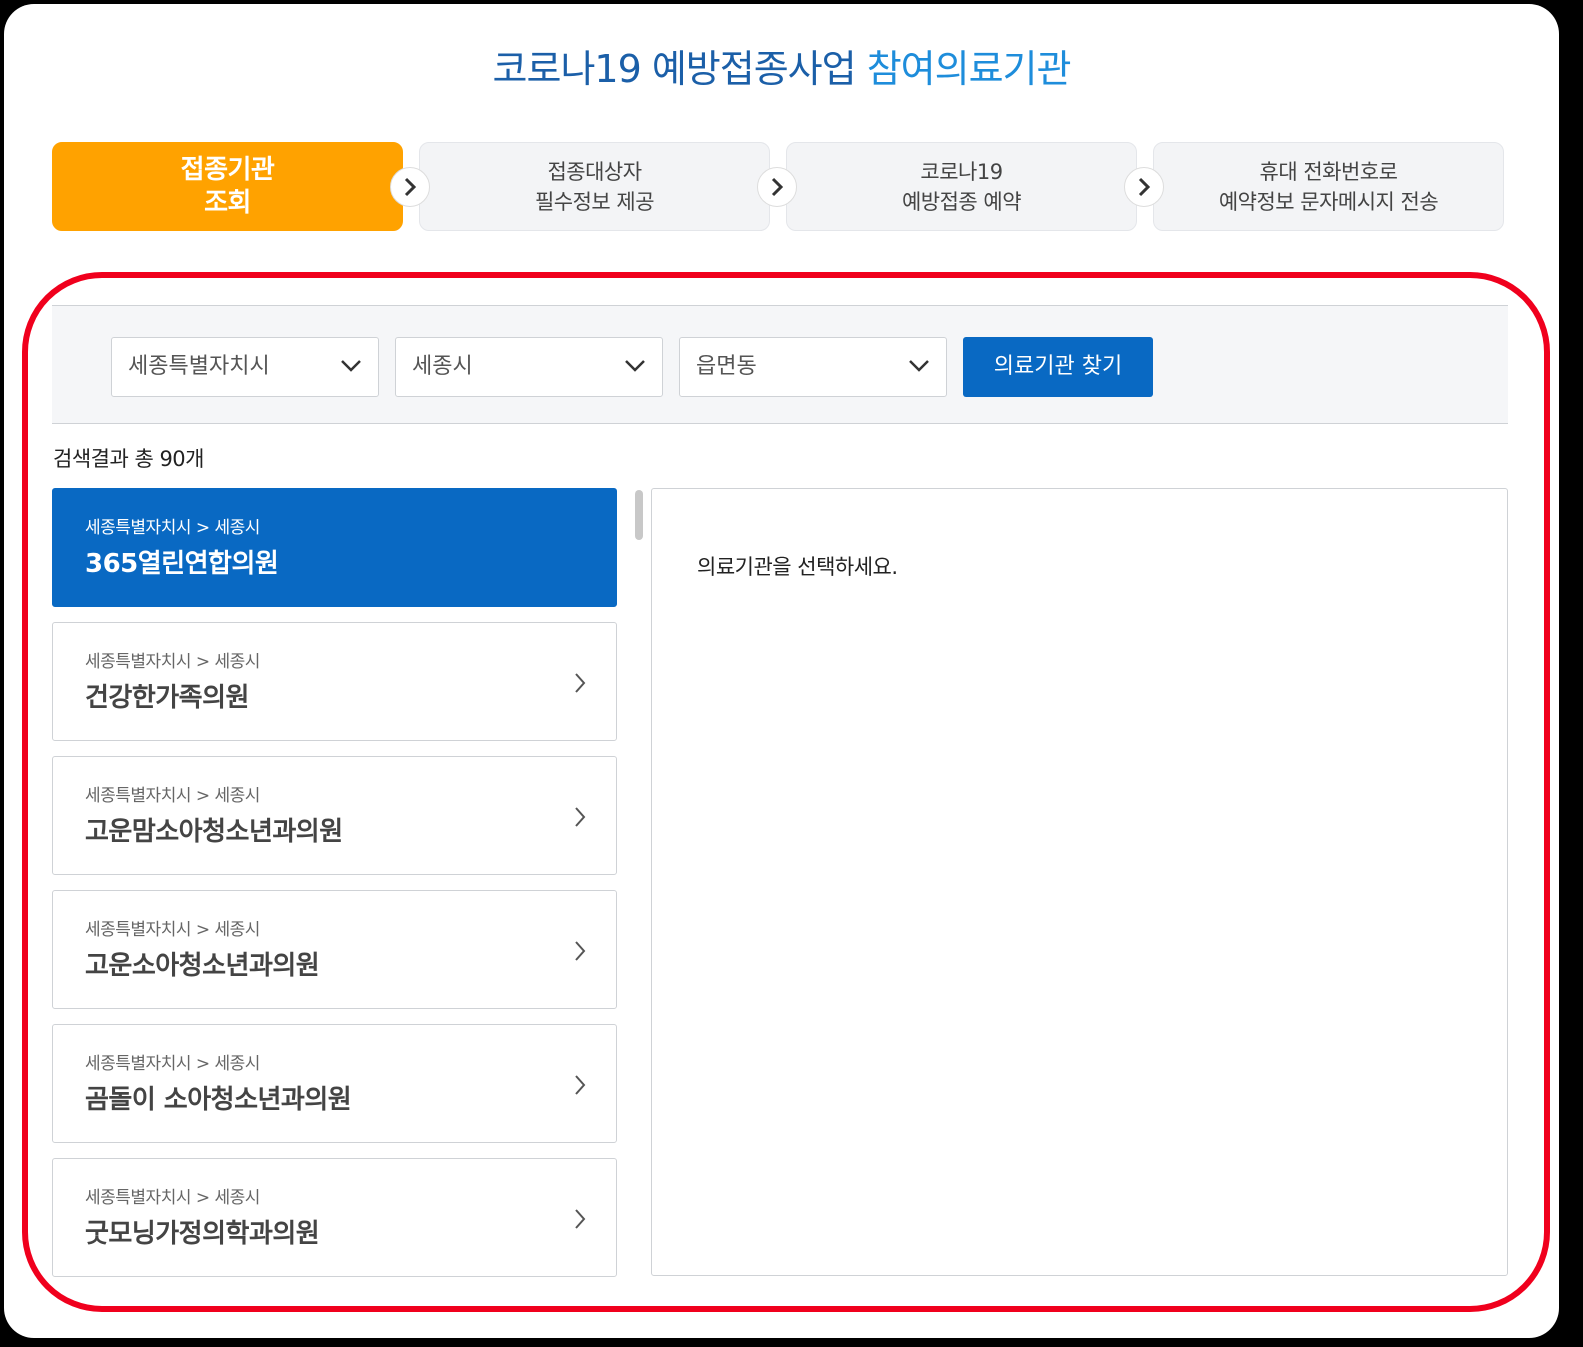 This screenshot has width=1583, height=1347. What do you see at coordinates (813, 367) in the screenshot?
I see `dong-select: 읍면동` at bounding box center [813, 367].